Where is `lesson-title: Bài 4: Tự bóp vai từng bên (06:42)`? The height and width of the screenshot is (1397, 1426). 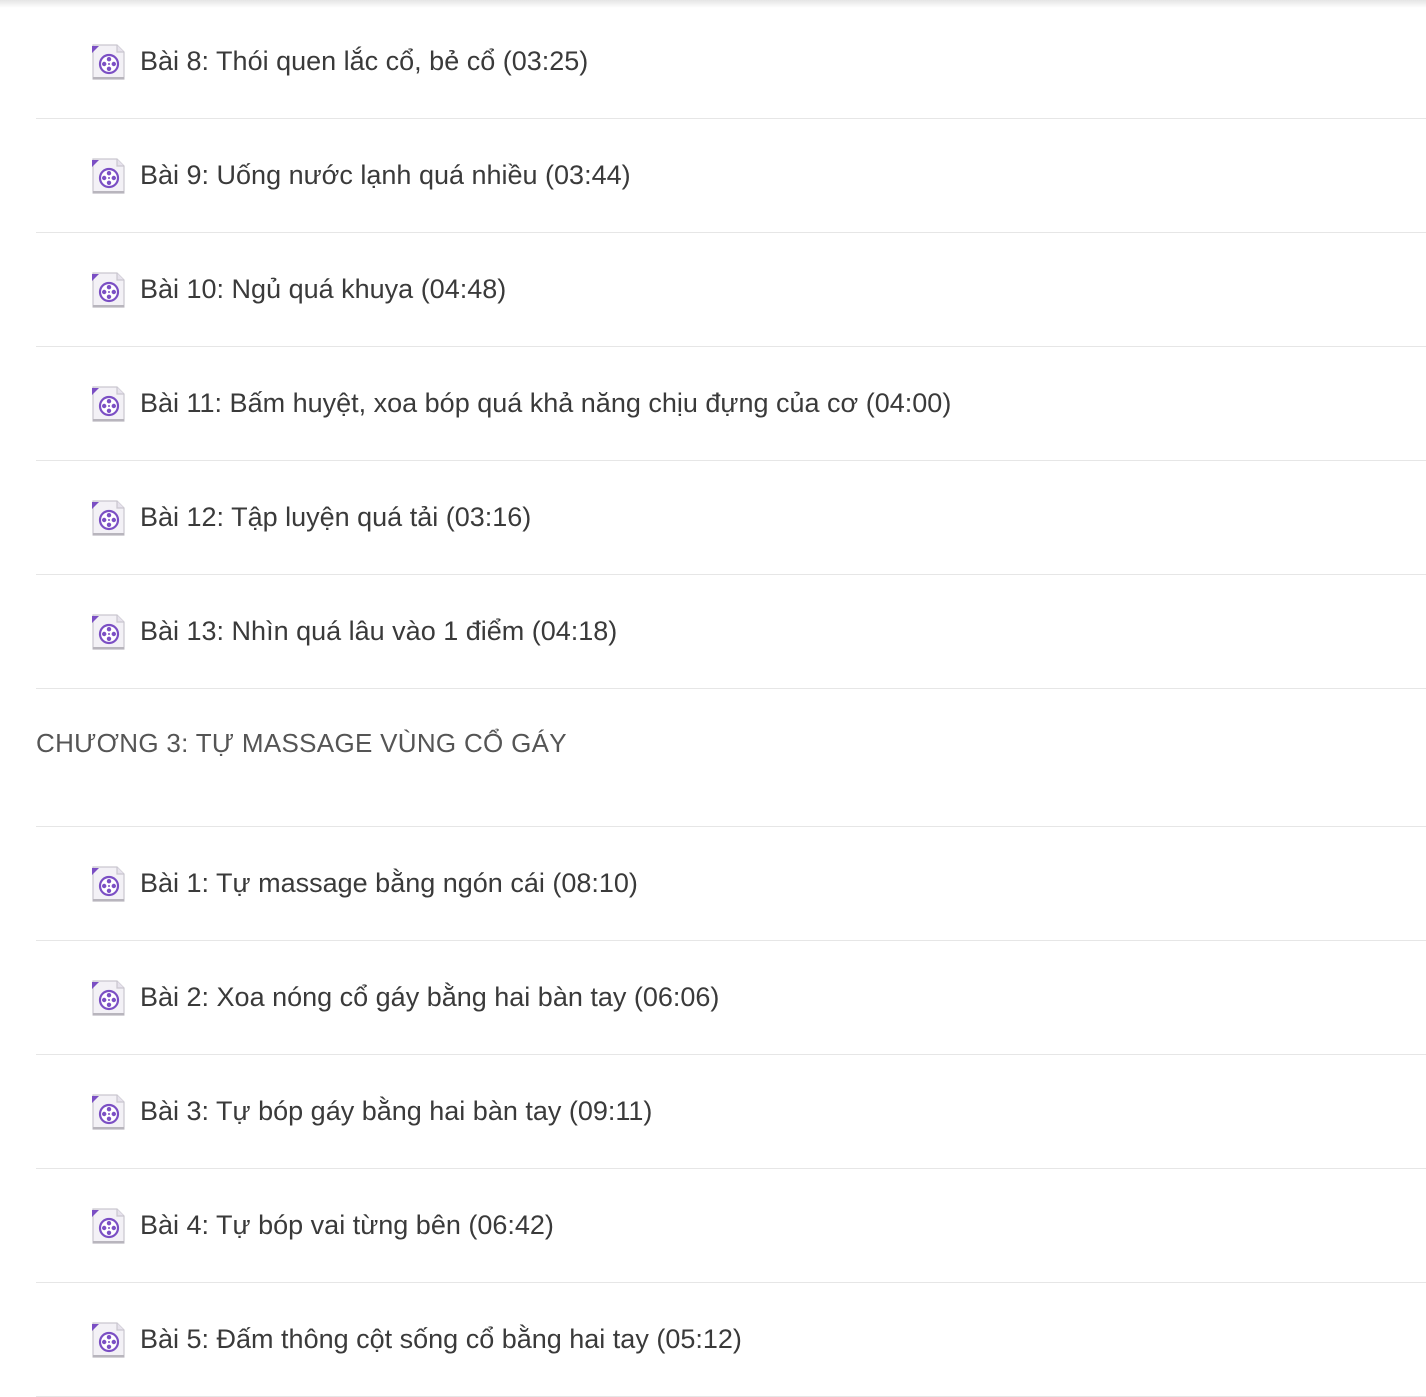
lesson-title: Bài 4: Tự bóp vai từng bên (06:42) is located at coordinates (347, 1225).